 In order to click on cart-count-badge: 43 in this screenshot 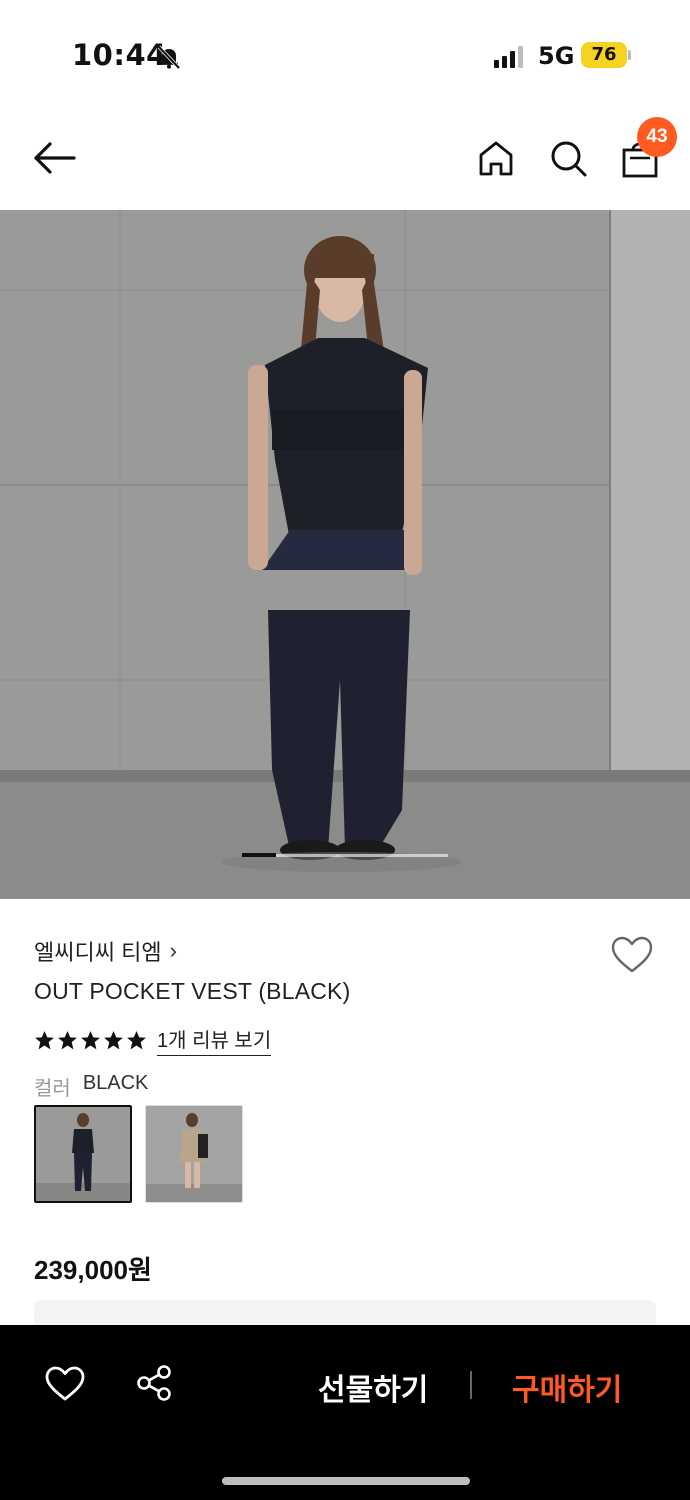, I will do `click(657, 137)`.